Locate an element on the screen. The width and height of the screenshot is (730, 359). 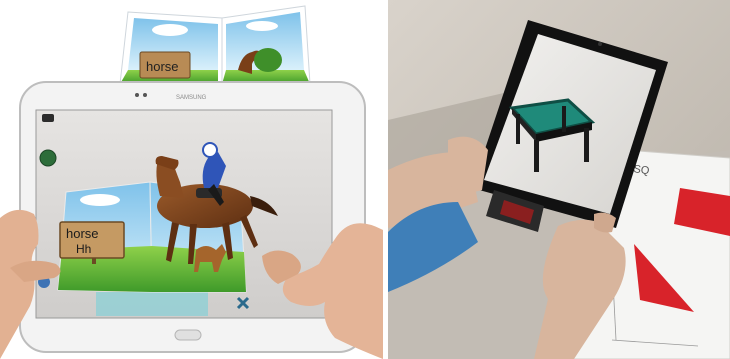
screen-sign-letters: Hh is located at coordinates (83, 249).